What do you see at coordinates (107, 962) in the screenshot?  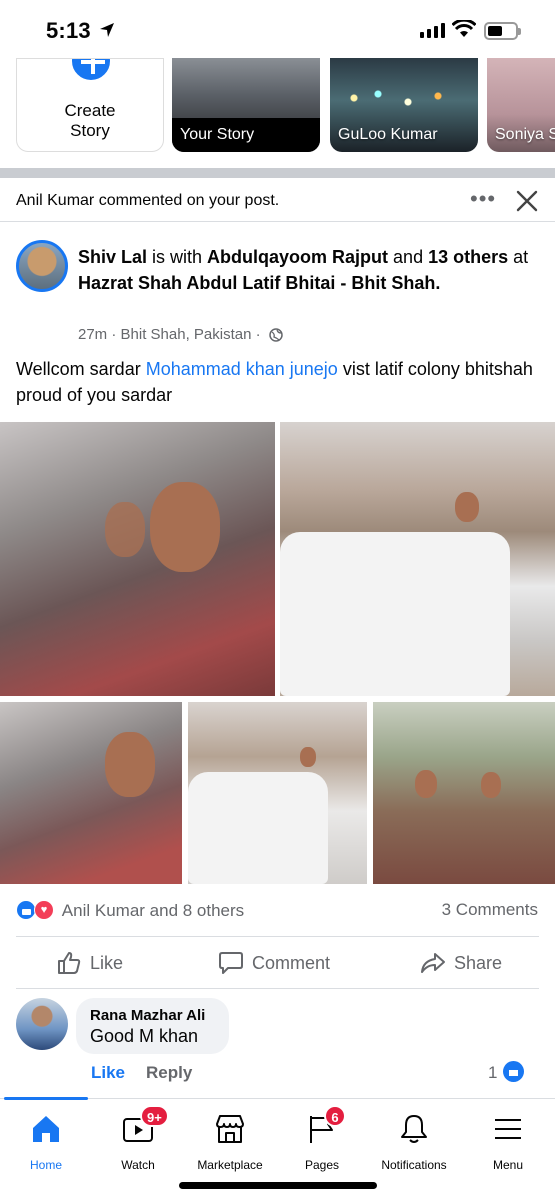 I see `like-label: Like` at bounding box center [107, 962].